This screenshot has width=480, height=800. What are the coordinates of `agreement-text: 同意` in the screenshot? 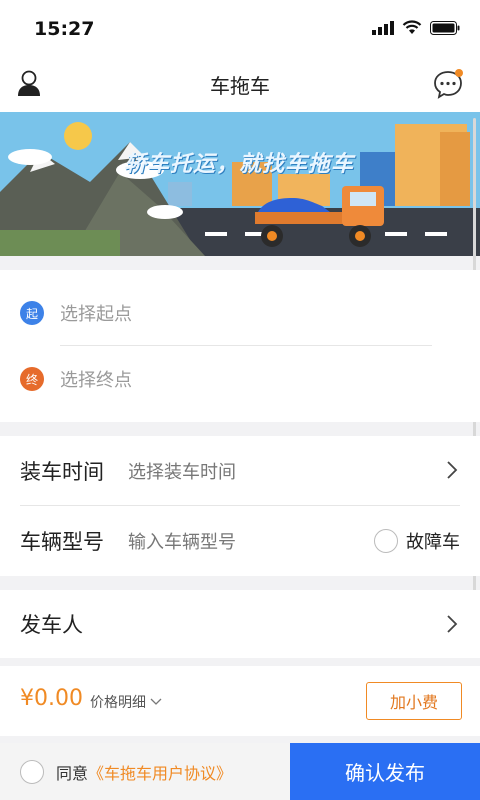 It's located at (72, 773).